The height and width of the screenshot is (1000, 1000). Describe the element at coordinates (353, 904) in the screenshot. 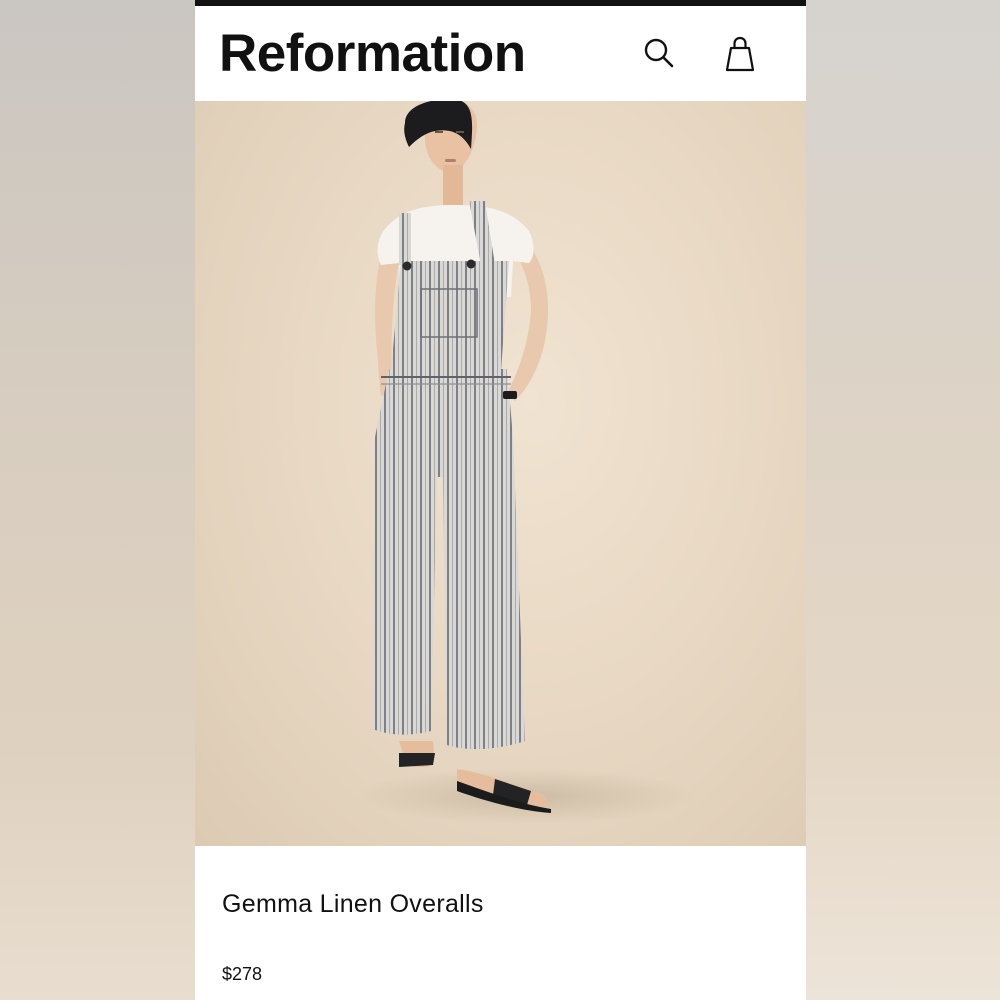

I see `product-title: Gemma Linen Overalls` at that location.